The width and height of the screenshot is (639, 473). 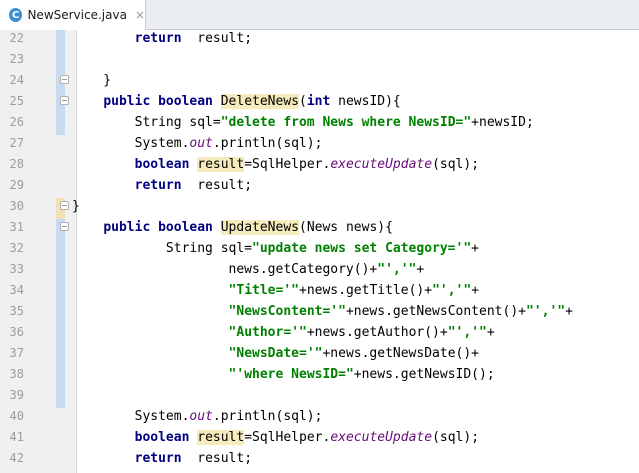 I want to click on code-text: "NewsDate='"+news.getNewsDate()+, so click(x=275, y=353).